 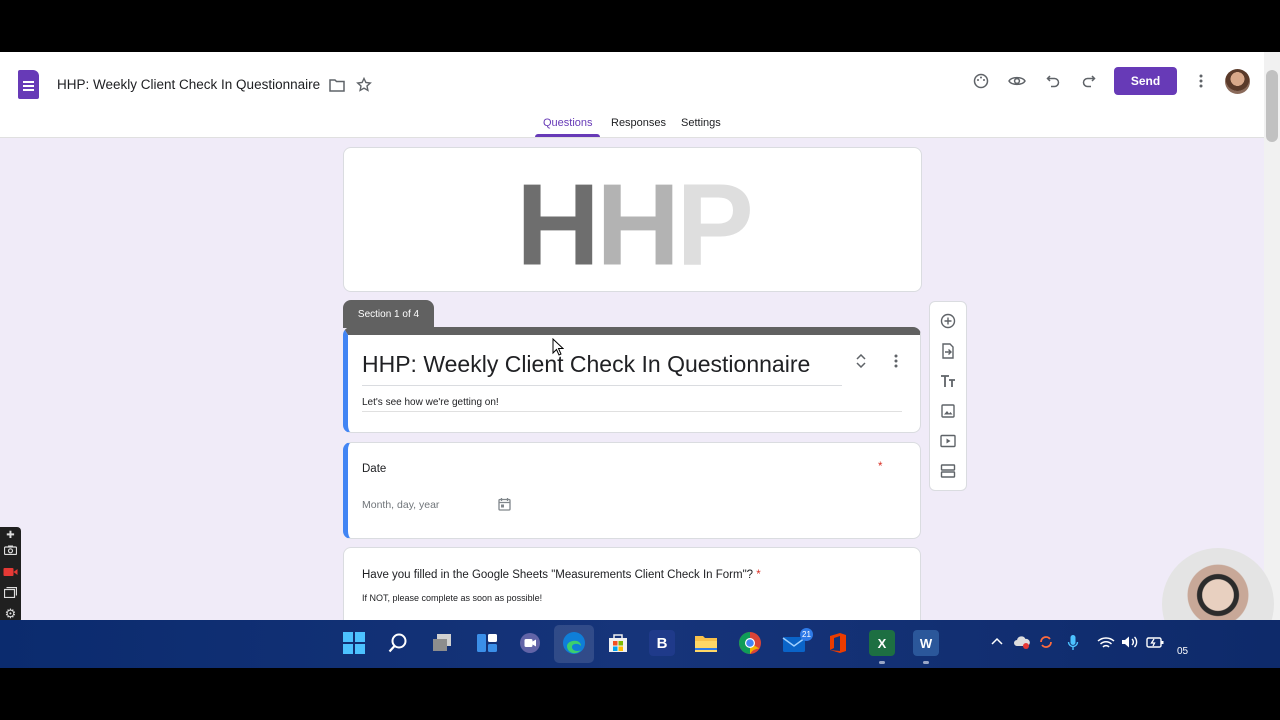 What do you see at coordinates (1089, 81) in the screenshot?
I see `redo-icon` at bounding box center [1089, 81].